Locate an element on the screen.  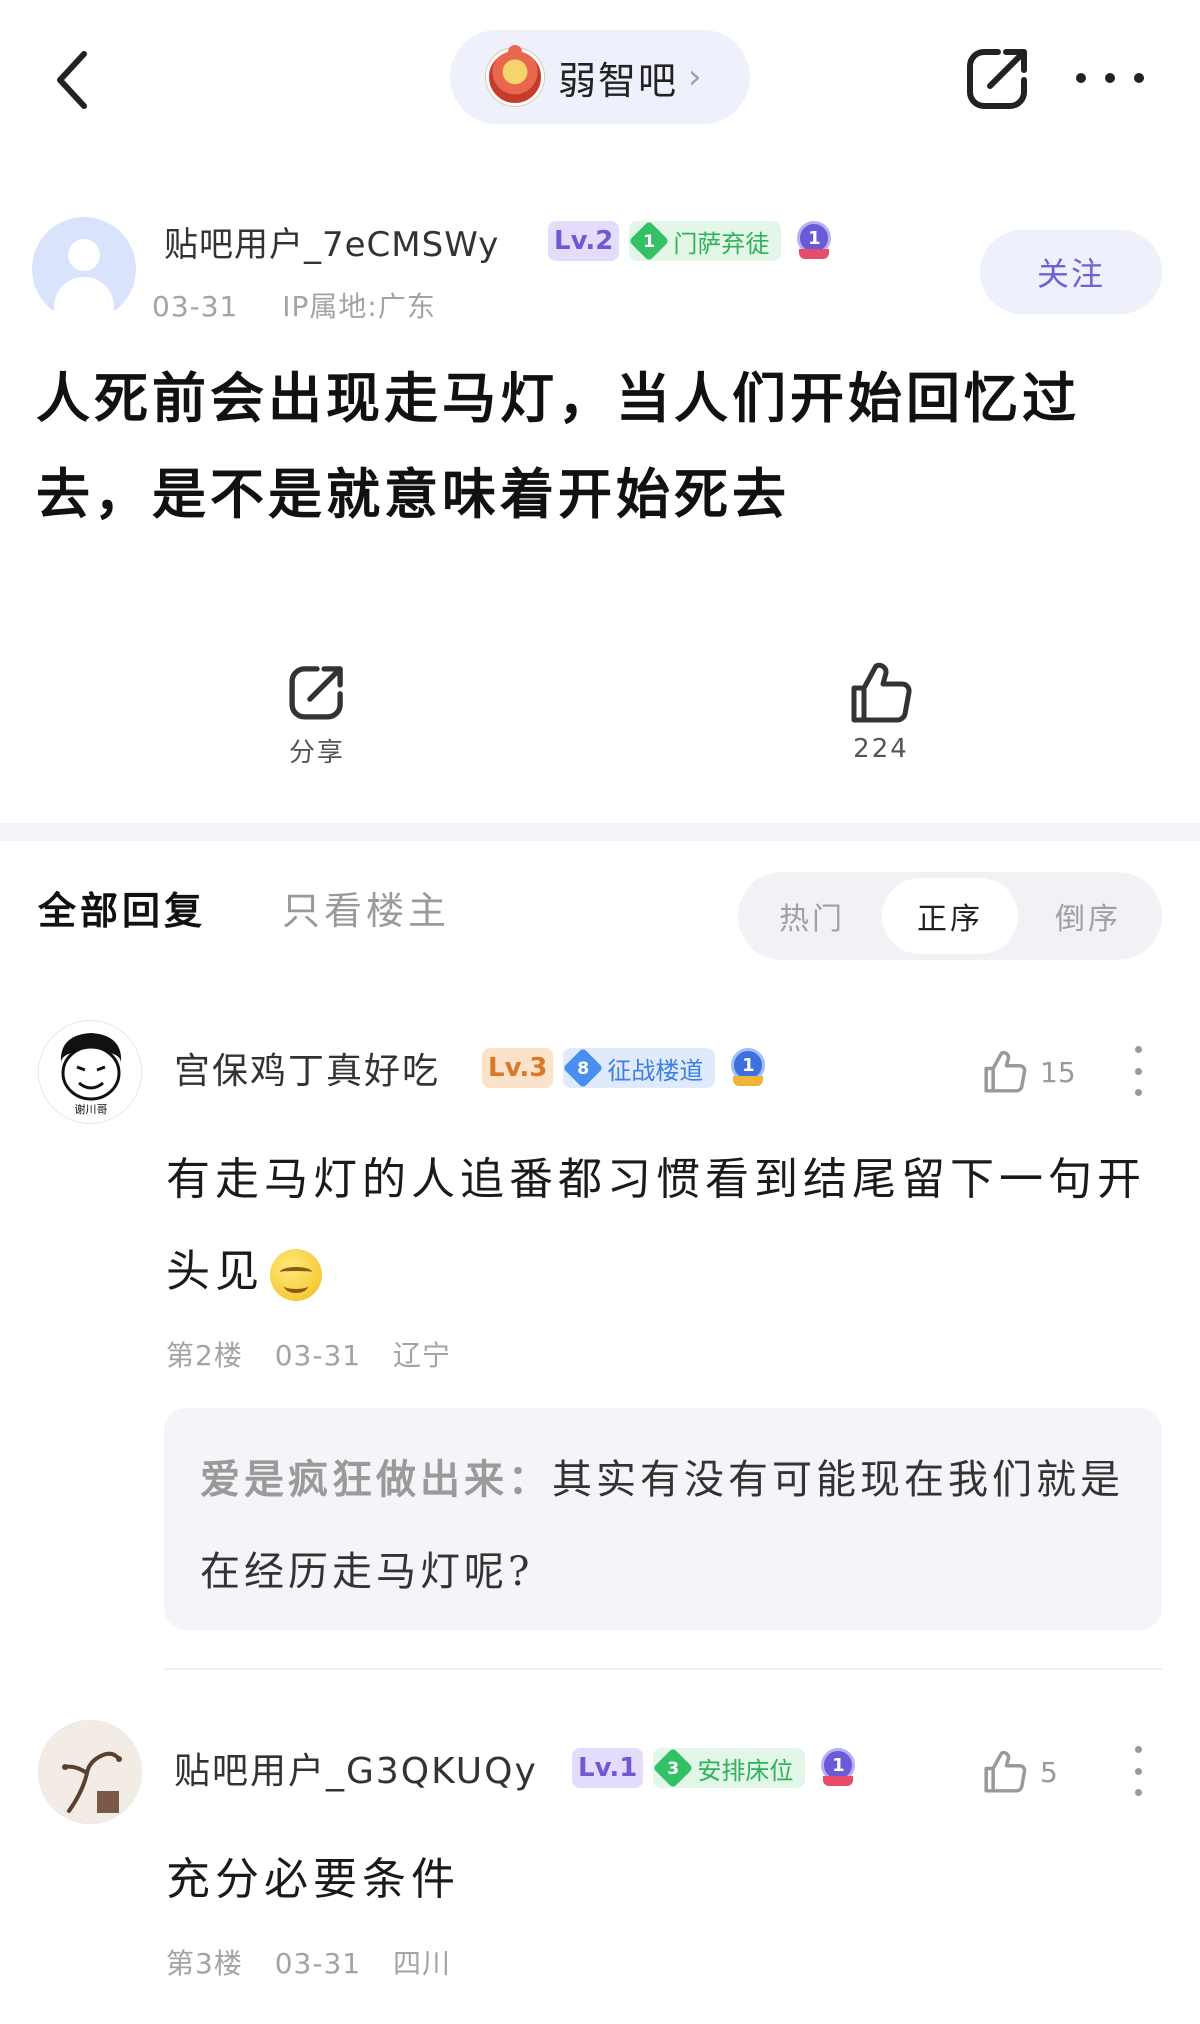
back-arrow-icon is located at coordinates (72, 80).